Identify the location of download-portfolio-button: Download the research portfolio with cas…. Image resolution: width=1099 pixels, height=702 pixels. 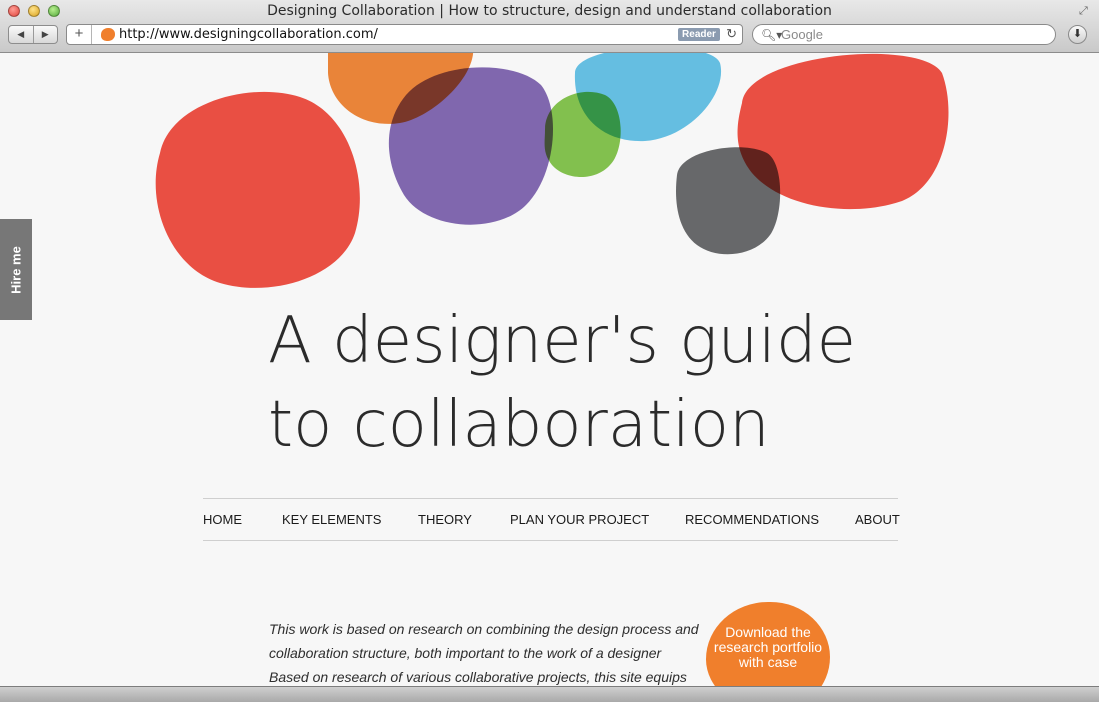
(768, 644).